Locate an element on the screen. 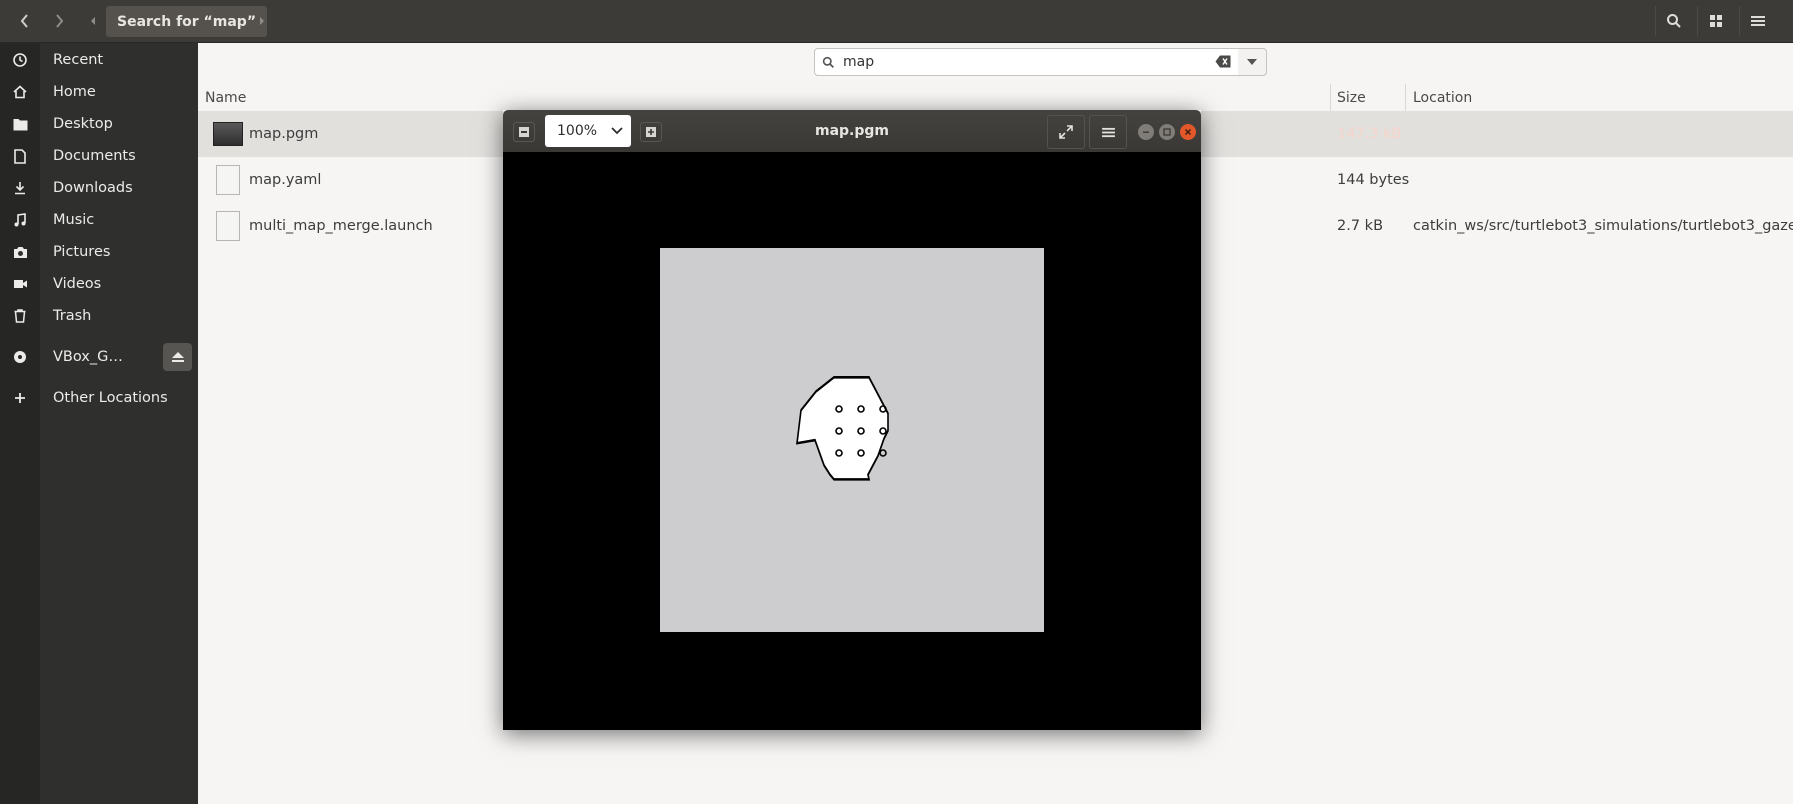 The image size is (1793, 804). clock-icon is located at coordinates (20, 60).